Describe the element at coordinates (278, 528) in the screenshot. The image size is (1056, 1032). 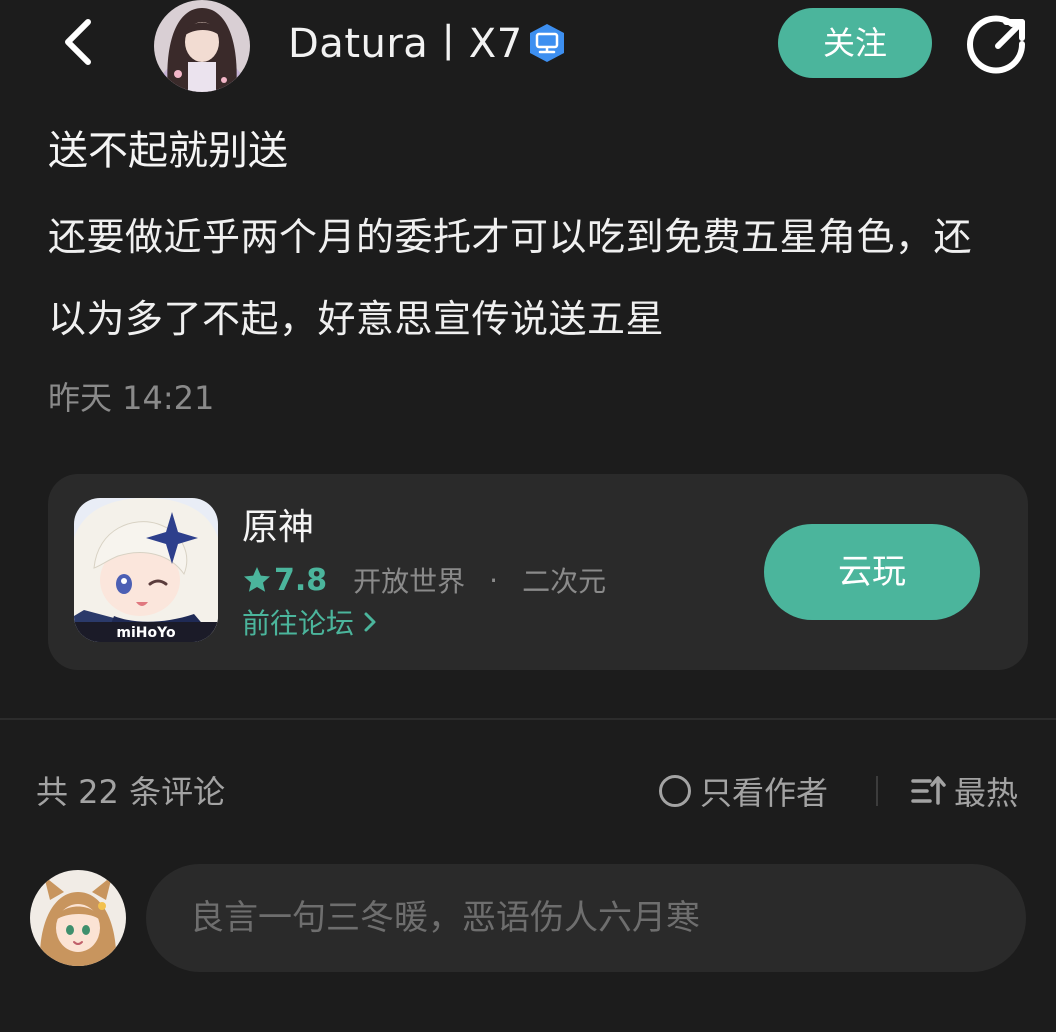
I see `game-name: 原神` at that location.